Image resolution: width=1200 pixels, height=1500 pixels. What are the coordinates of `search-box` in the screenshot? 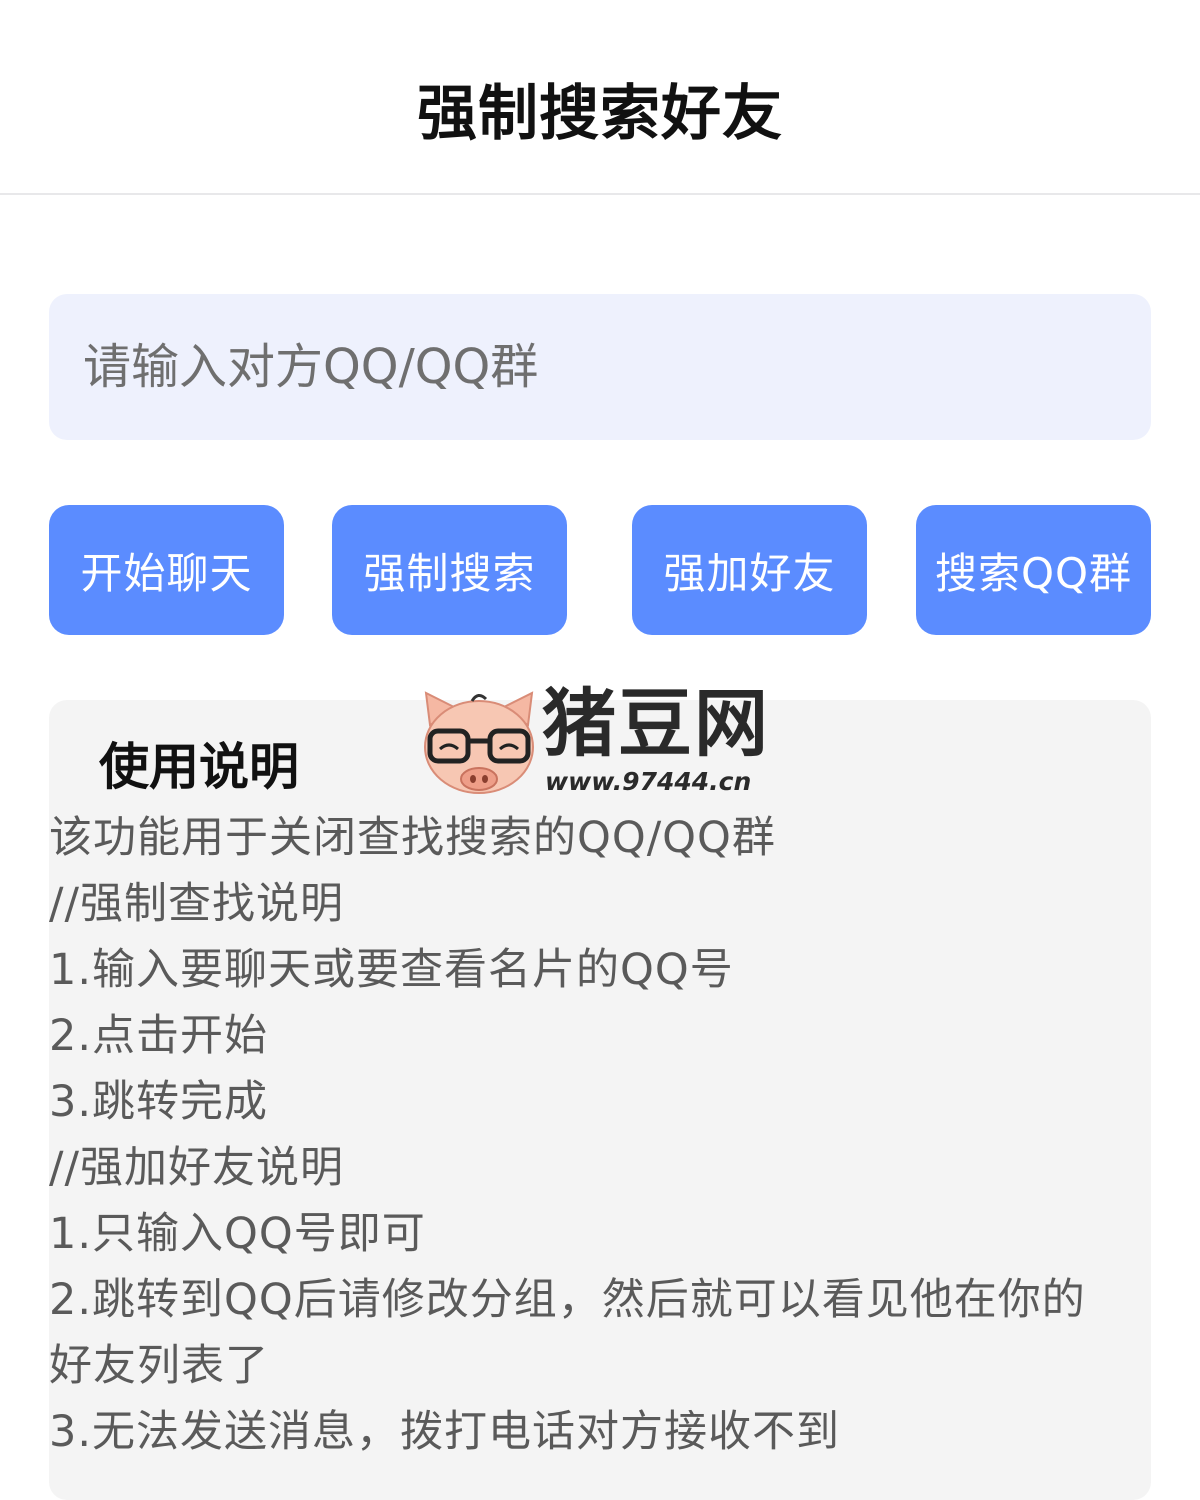 It's located at (600, 367).